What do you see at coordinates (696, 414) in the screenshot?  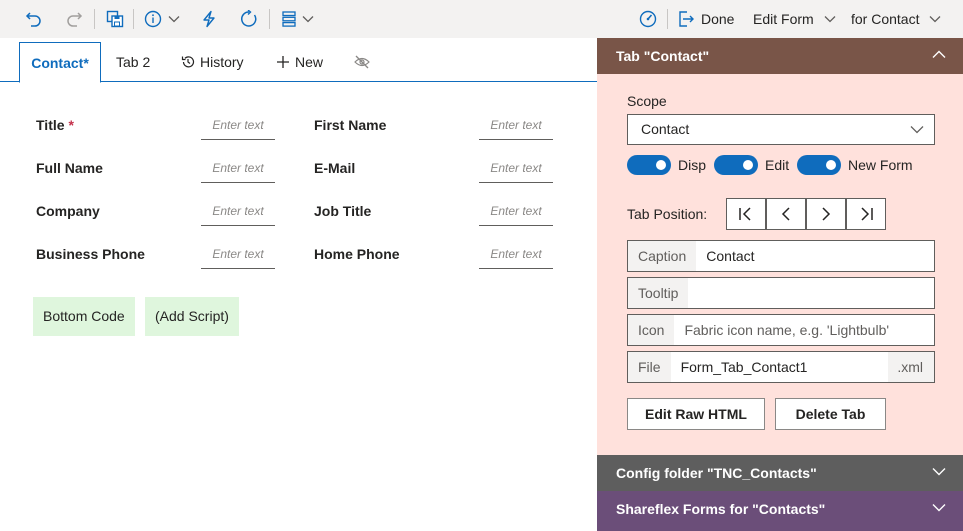 I see `edit-raw-html-button: Edit Raw HTML` at bounding box center [696, 414].